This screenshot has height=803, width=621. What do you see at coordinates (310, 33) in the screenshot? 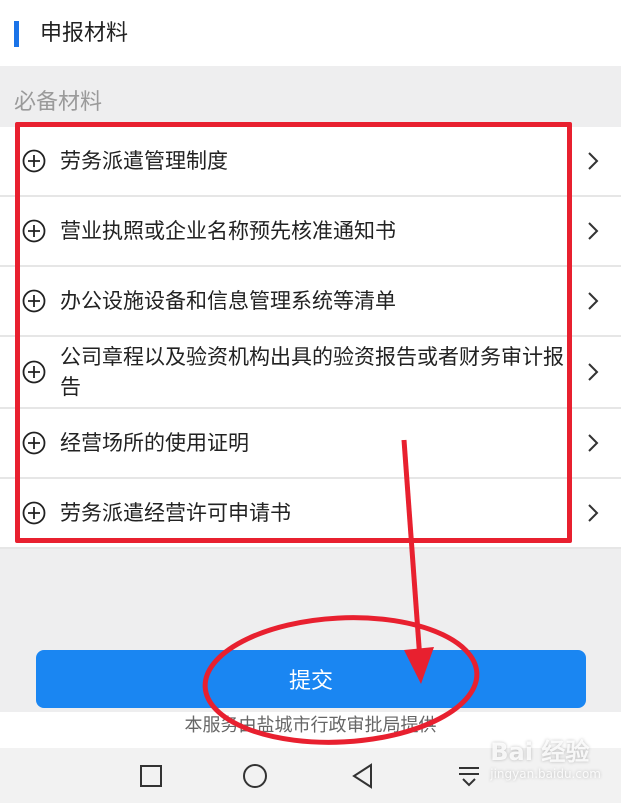
I see `page-header: 申报材料` at bounding box center [310, 33].